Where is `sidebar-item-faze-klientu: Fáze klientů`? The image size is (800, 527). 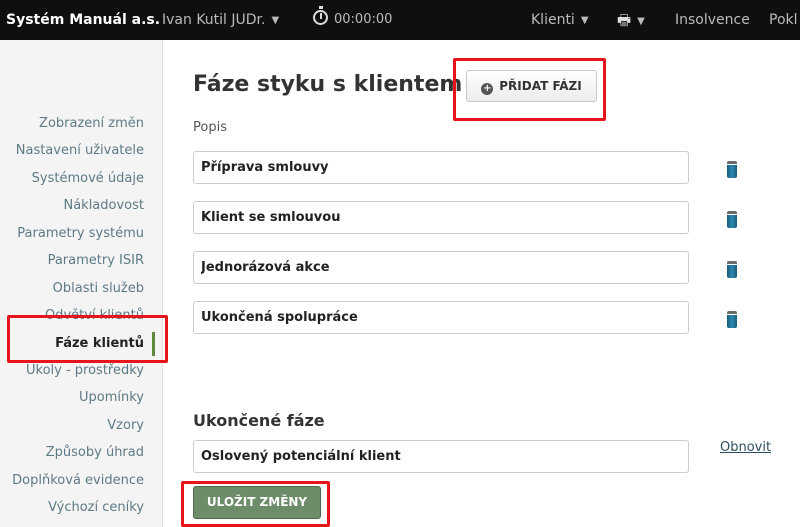 sidebar-item-faze-klientu: Fáze klientů is located at coordinates (99, 343).